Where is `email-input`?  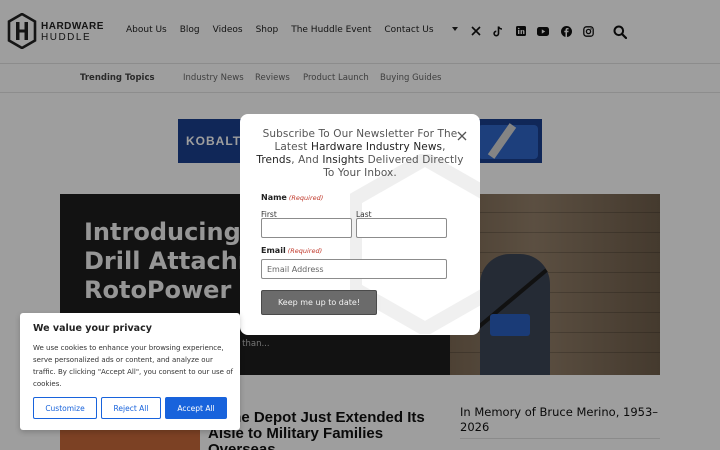
email-input is located at coordinates (354, 269).